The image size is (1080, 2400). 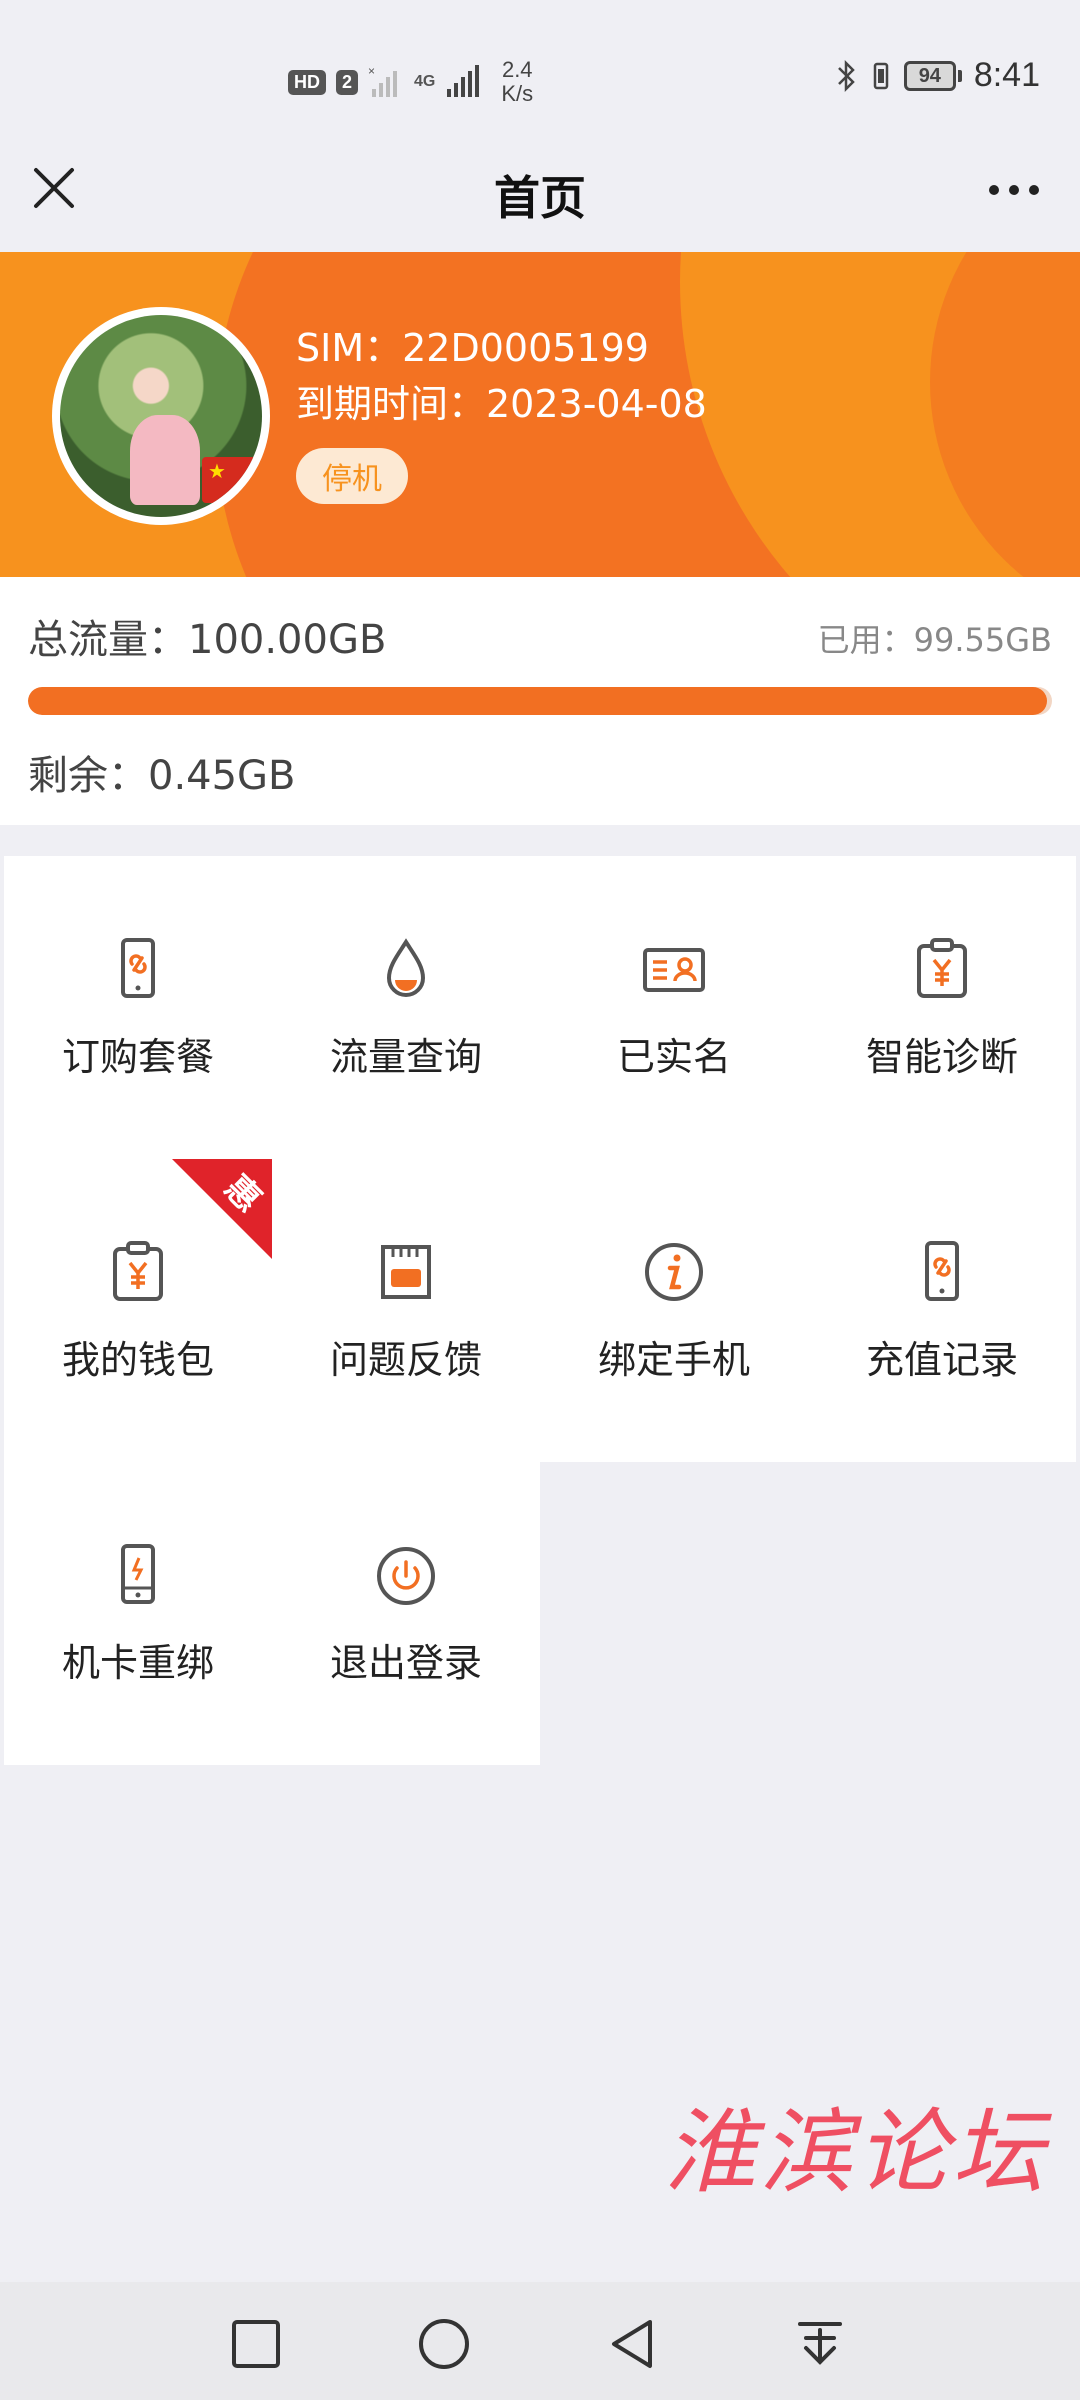 I want to click on menu-item-verified: 已实名, so click(x=674, y=1007).